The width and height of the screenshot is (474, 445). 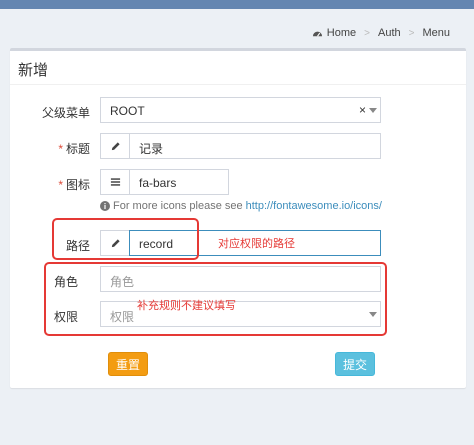 I want to click on title-label: * 标题, so click(x=74, y=149).